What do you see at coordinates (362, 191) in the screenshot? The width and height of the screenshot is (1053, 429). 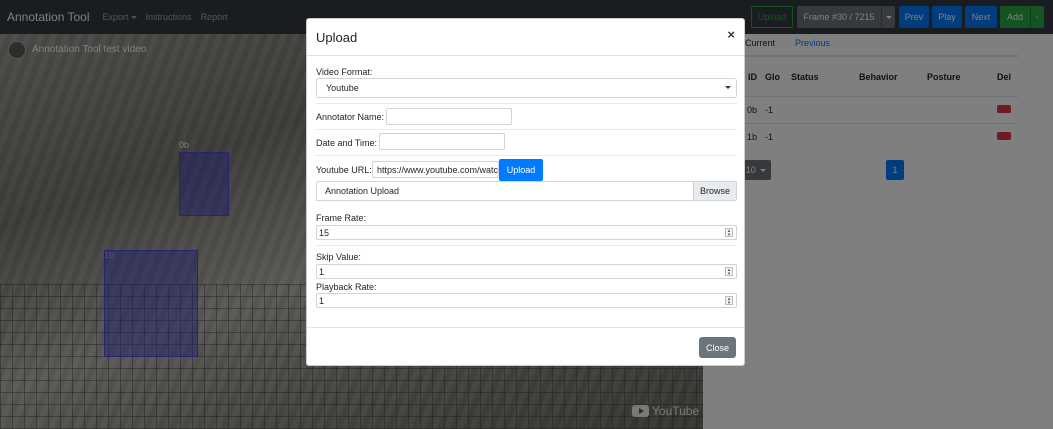 I see `annotation-file-label: Annotation Upload` at bounding box center [362, 191].